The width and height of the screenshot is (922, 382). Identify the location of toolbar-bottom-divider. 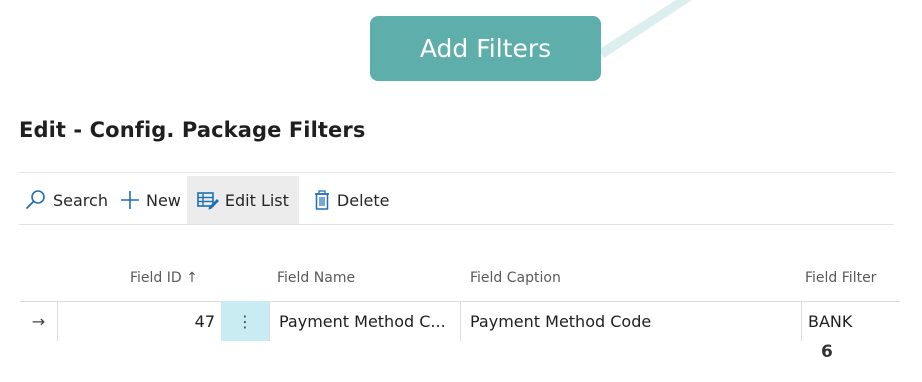
(456, 224).